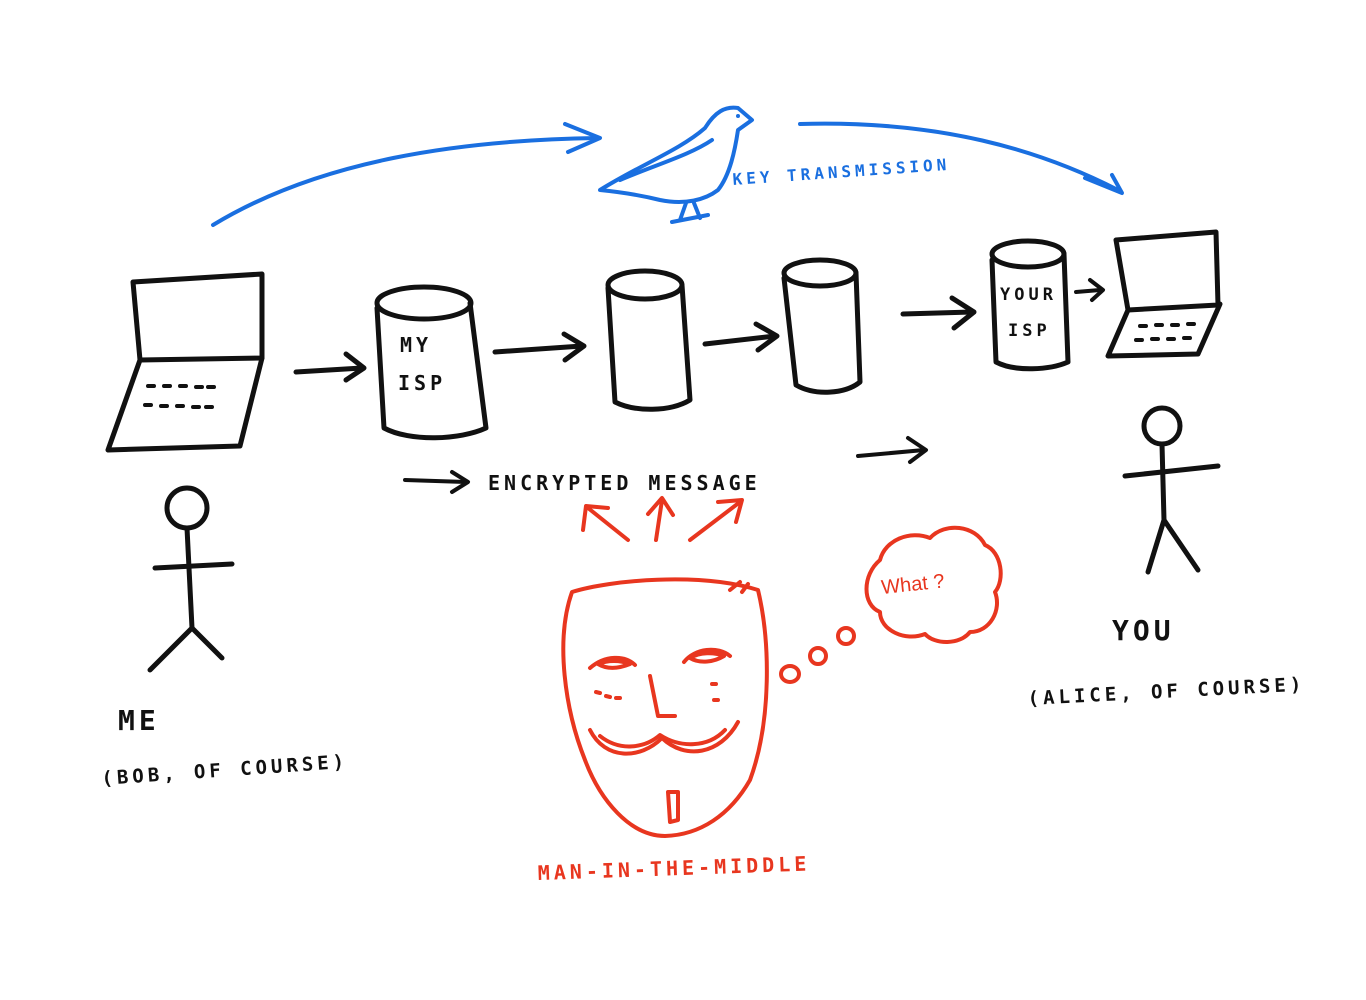 This screenshot has height=1000, width=1366. What do you see at coordinates (892, 450) in the screenshot?
I see `encrypted-message-arrow-right` at bounding box center [892, 450].